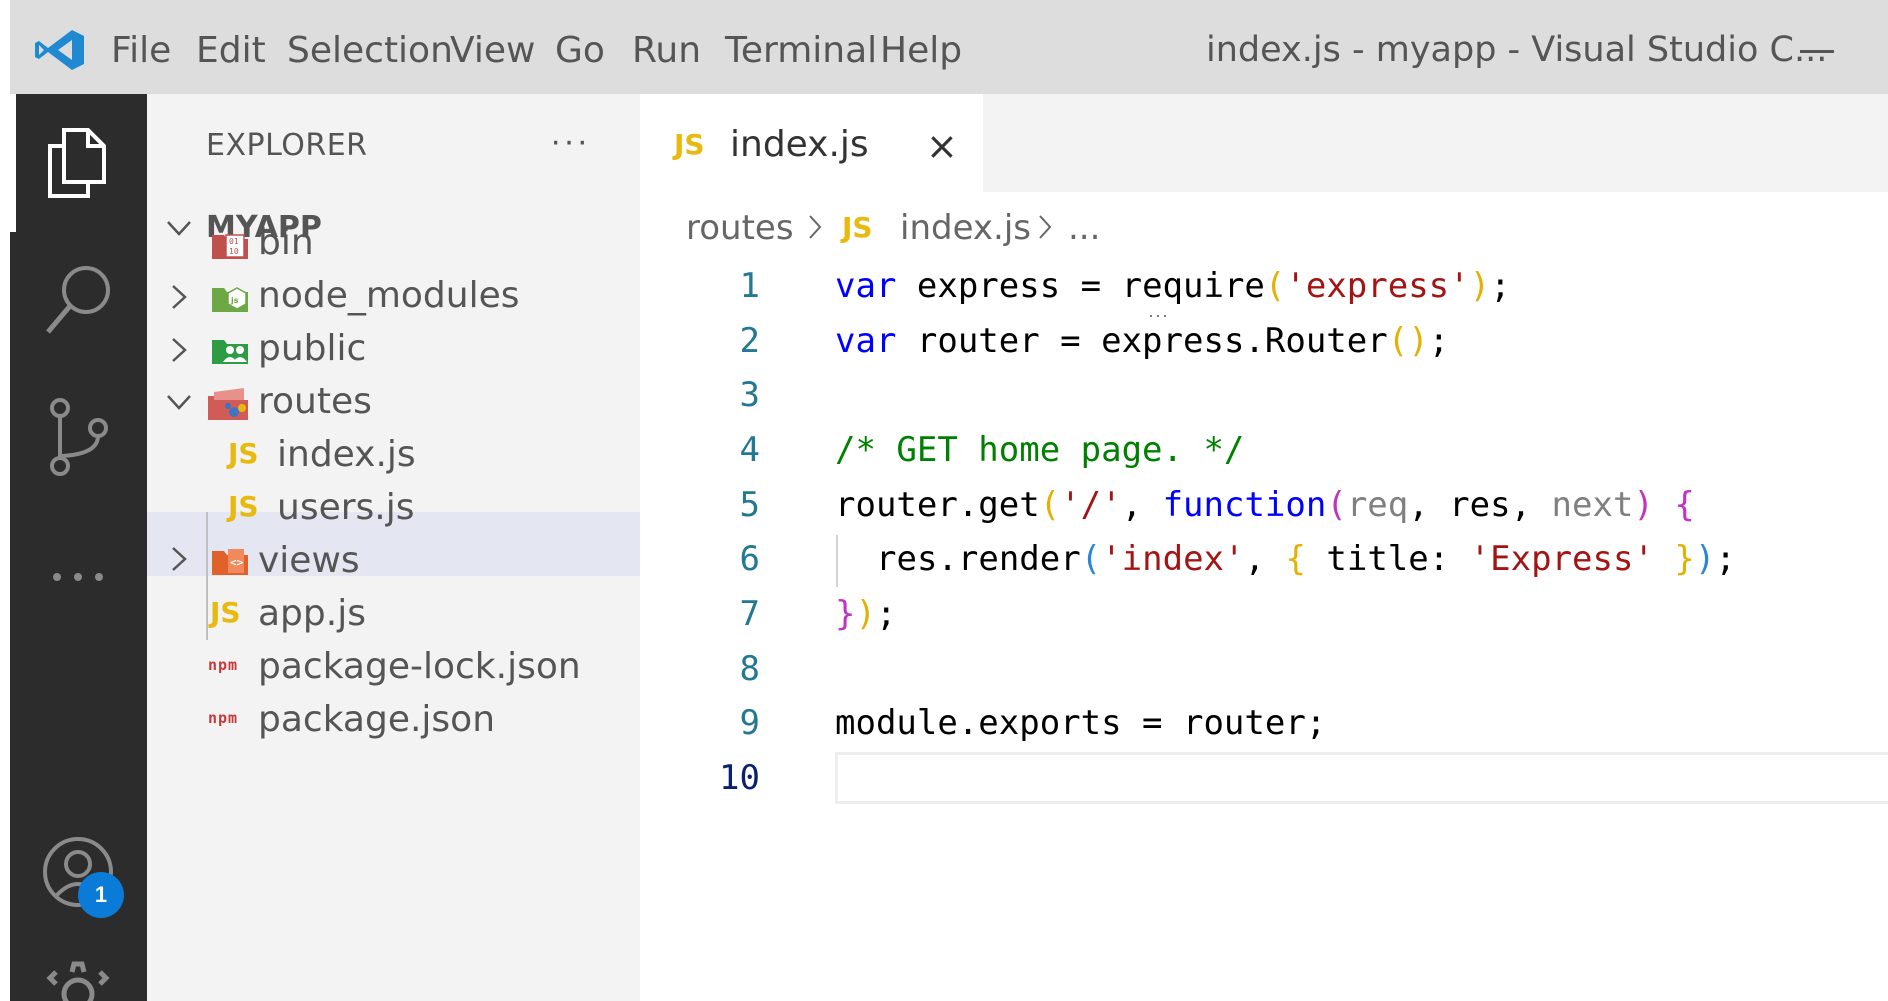 This screenshot has height=1001, width=1888. What do you see at coordinates (837, 561) in the screenshot?
I see `indent-guide` at bounding box center [837, 561].